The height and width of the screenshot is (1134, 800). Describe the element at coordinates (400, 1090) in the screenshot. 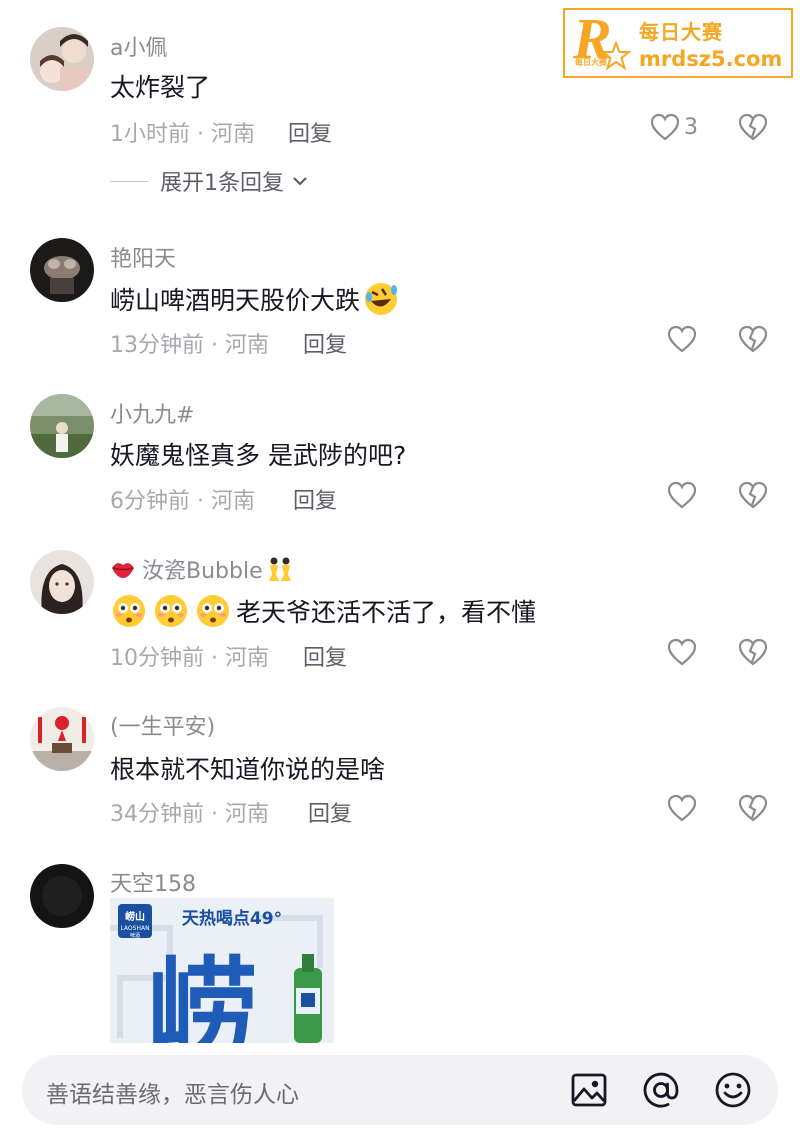

I see `comment-input-bar: 善语结善缘，恶言伤人心` at that location.